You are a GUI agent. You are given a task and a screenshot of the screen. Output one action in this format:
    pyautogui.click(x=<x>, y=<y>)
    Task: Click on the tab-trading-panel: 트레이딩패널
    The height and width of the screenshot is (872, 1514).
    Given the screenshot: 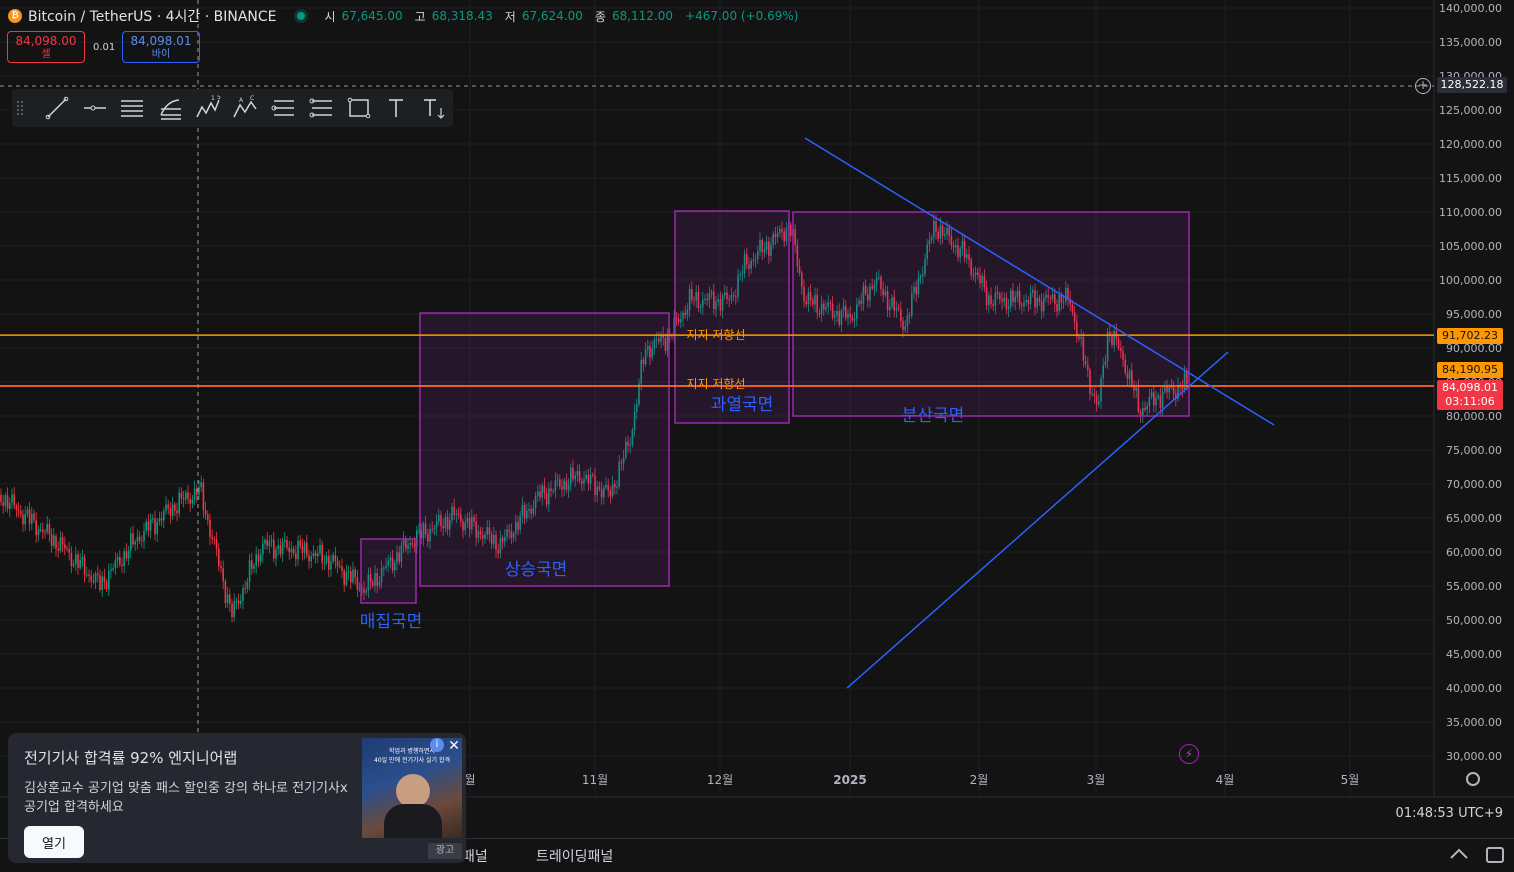 What is the action you would take?
    pyautogui.click(x=574, y=856)
    